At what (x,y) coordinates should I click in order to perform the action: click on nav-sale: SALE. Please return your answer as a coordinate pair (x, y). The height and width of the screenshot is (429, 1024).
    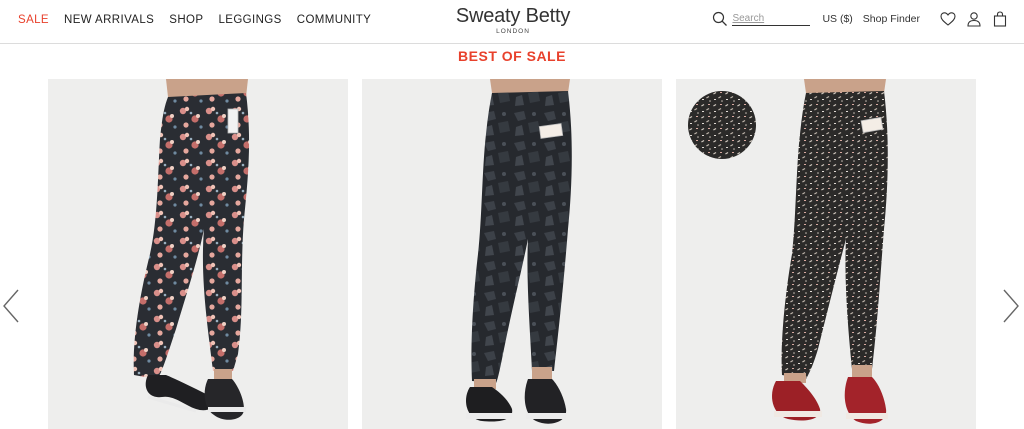
    Looking at the image, I should click on (33, 20).